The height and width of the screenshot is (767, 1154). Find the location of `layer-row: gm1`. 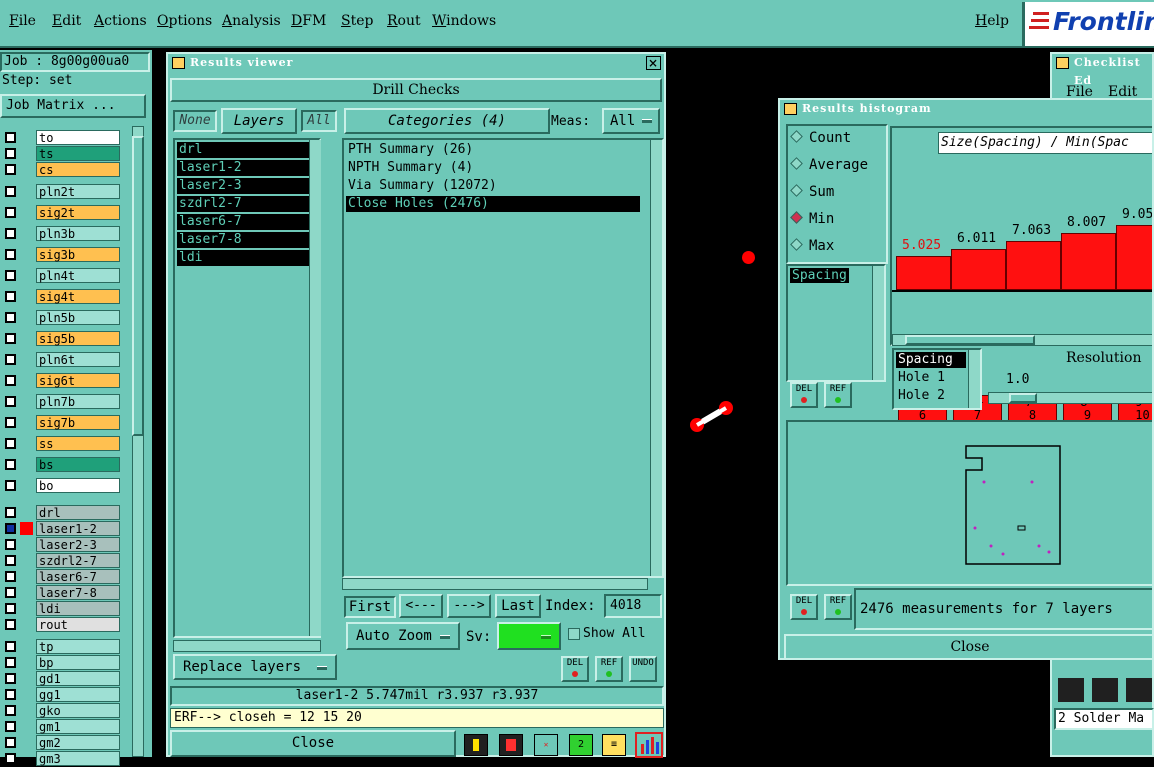

layer-row: gm1 is located at coordinates (61, 726).